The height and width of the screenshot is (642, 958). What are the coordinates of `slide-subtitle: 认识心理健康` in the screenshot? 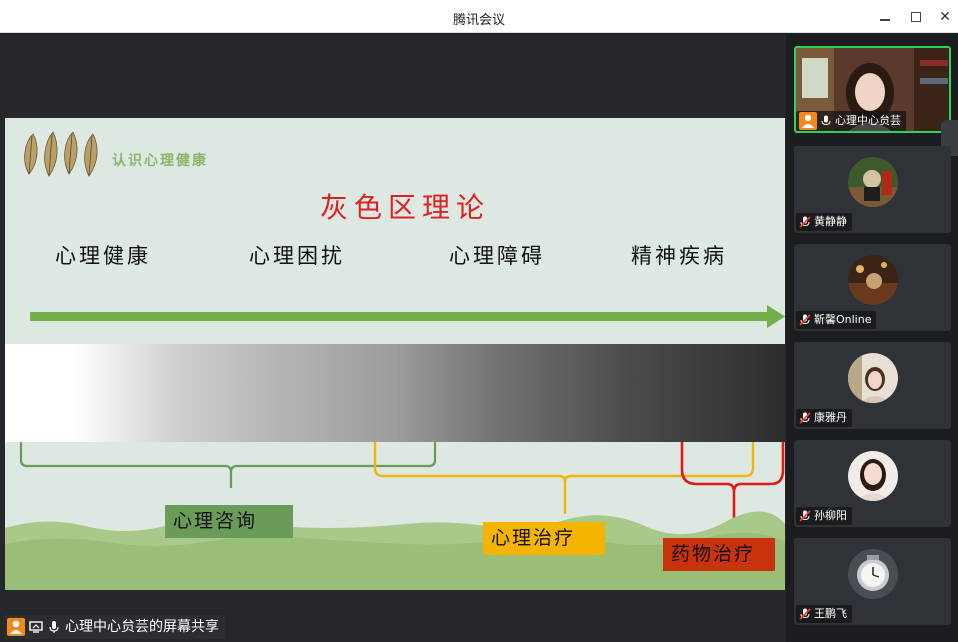 It's located at (160, 161).